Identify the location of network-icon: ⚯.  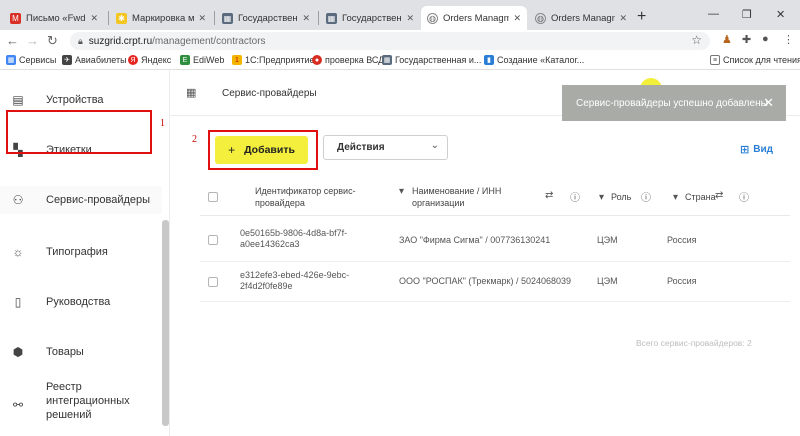
(18, 405).